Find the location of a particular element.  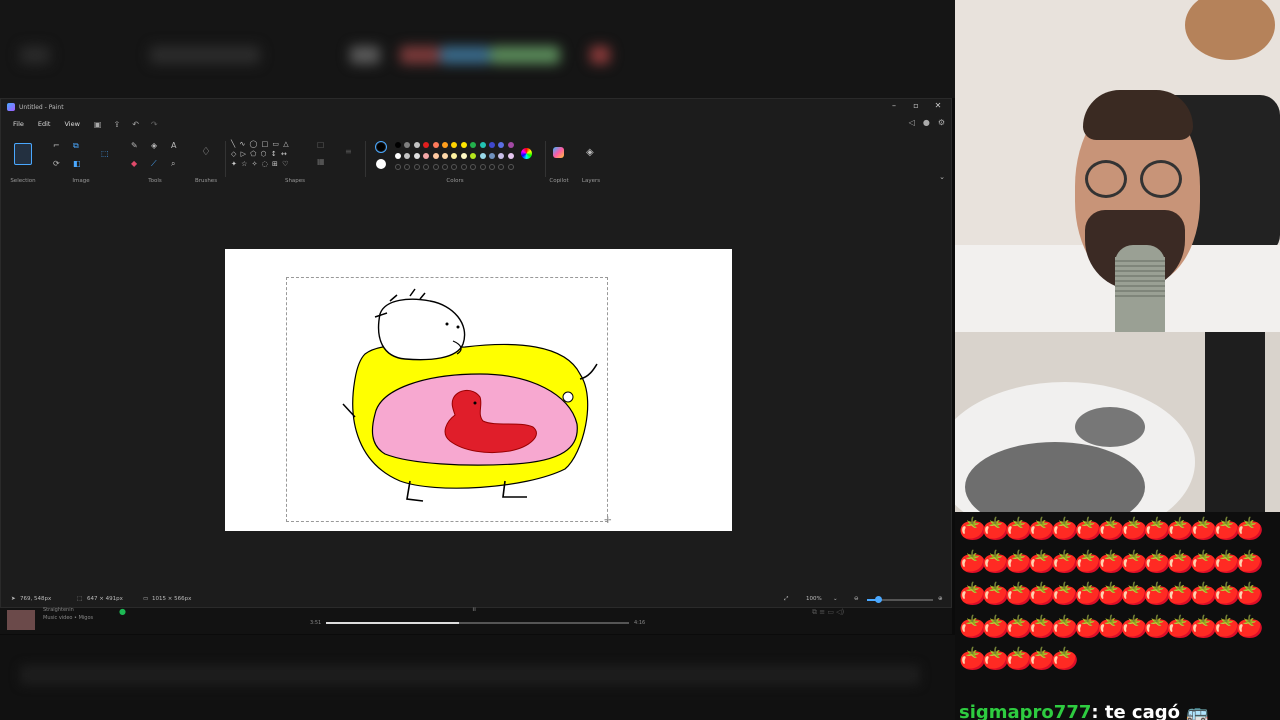

outline-icon: ☐ is located at coordinates (320, 145).